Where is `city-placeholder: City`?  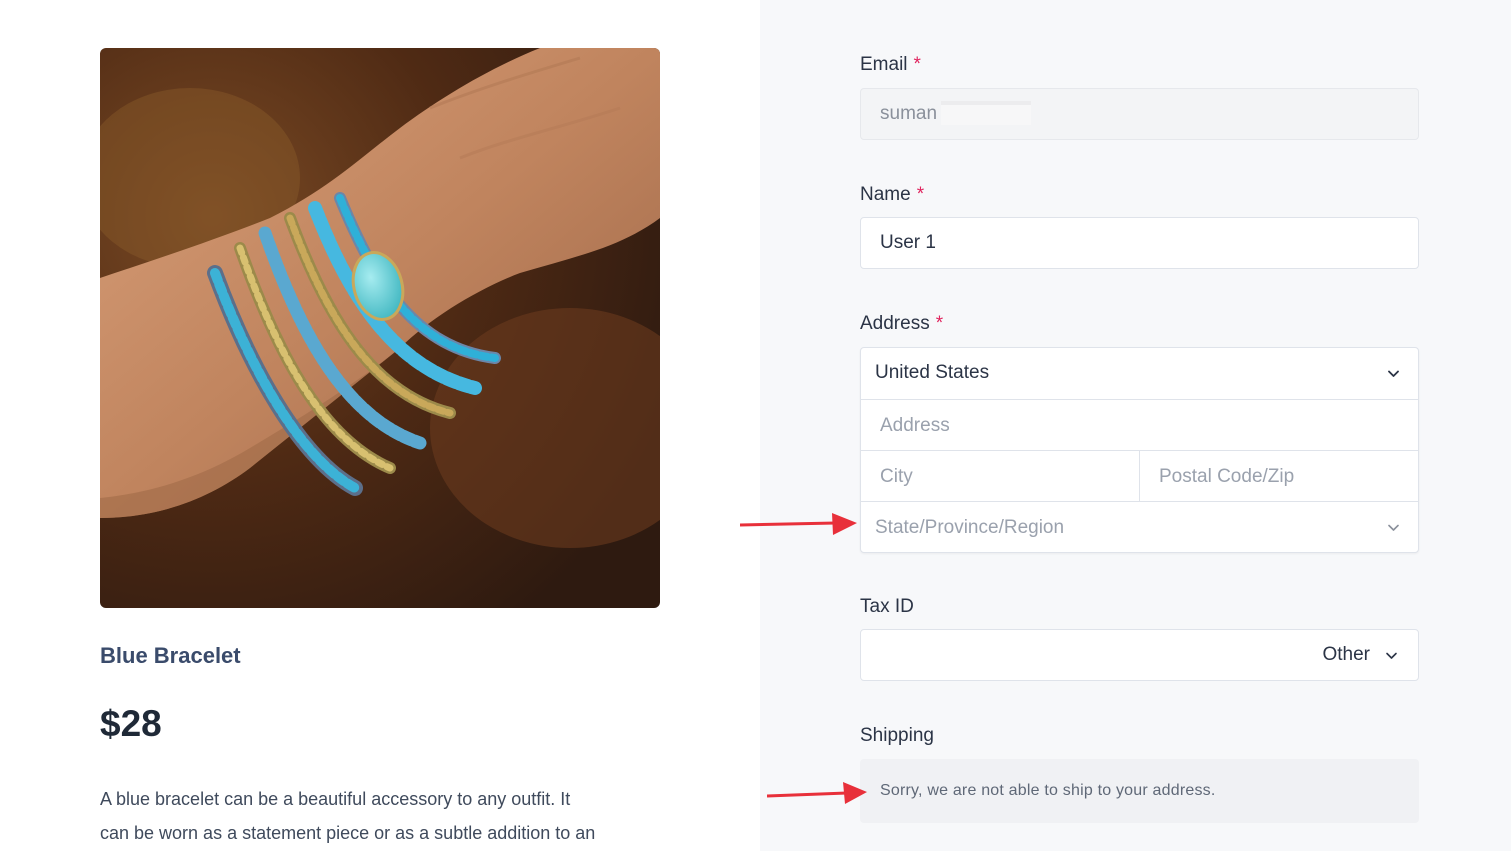 city-placeholder: City is located at coordinates (896, 476).